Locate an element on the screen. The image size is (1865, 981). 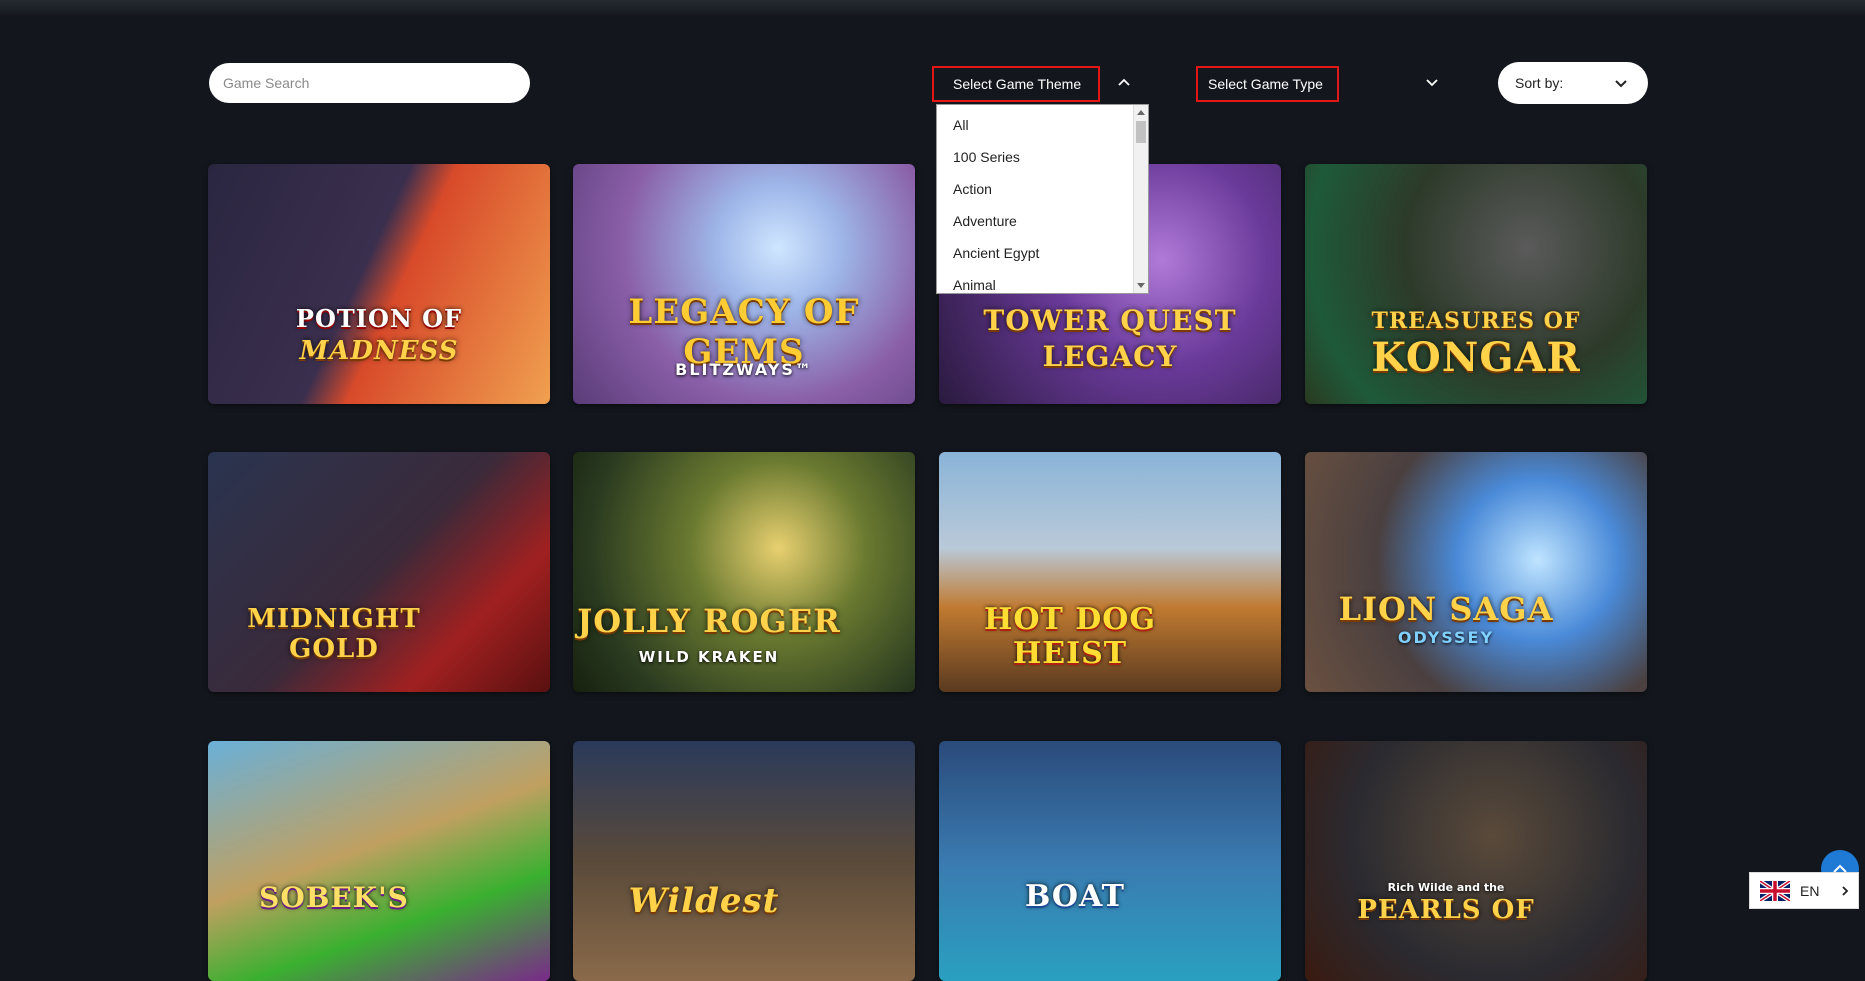
uk-flag-icon is located at coordinates (1775, 890).